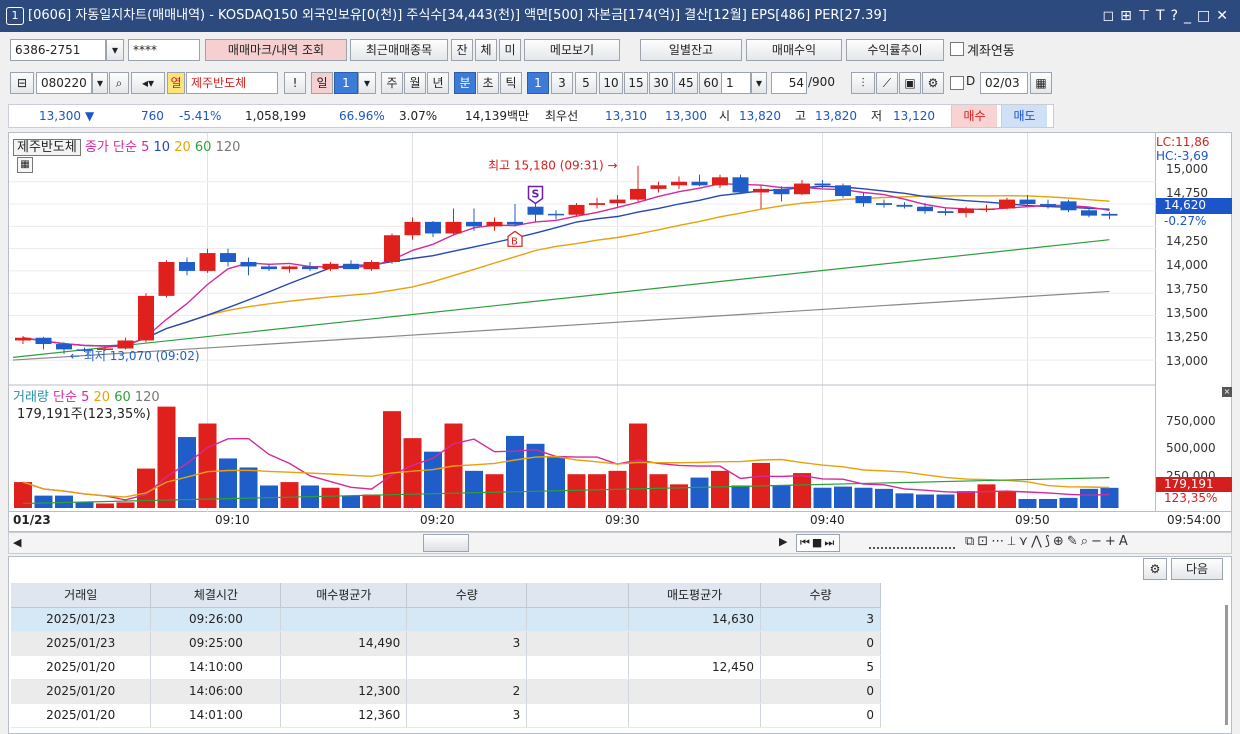 The width and height of the screenshot is (1240, 734). What do you see at coordinates (783, 541) in the screenshot?
I see `scroll-right-icon: ▶` at bounding box center [783, 541].